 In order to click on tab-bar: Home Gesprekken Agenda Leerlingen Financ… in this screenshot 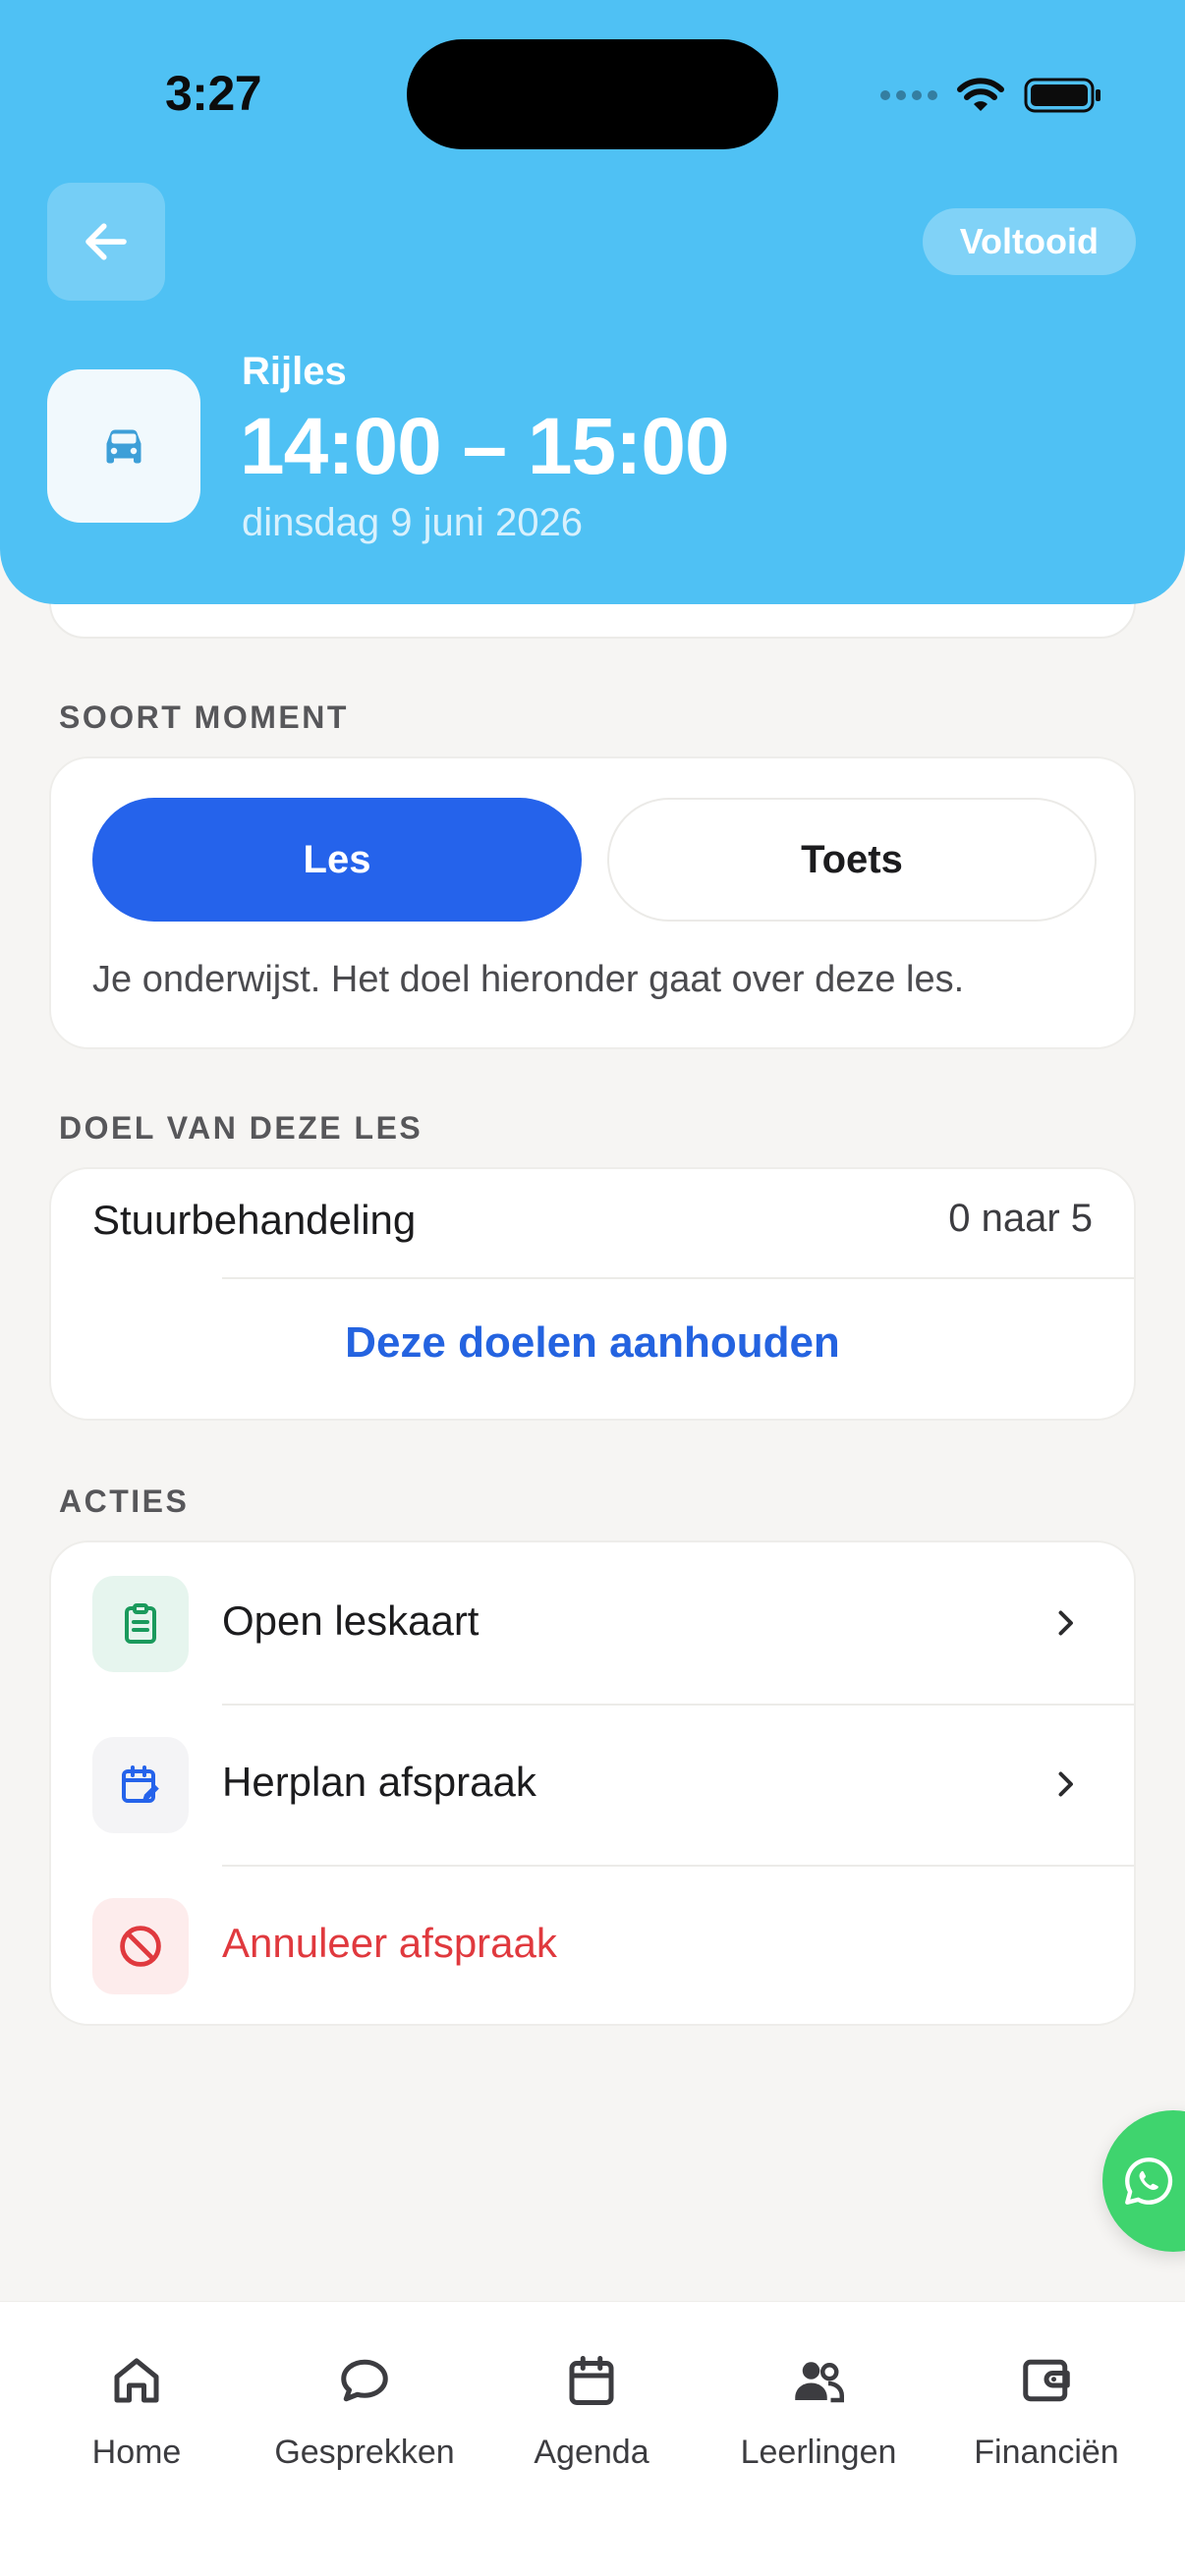, I will do `click(592, 2438)`.